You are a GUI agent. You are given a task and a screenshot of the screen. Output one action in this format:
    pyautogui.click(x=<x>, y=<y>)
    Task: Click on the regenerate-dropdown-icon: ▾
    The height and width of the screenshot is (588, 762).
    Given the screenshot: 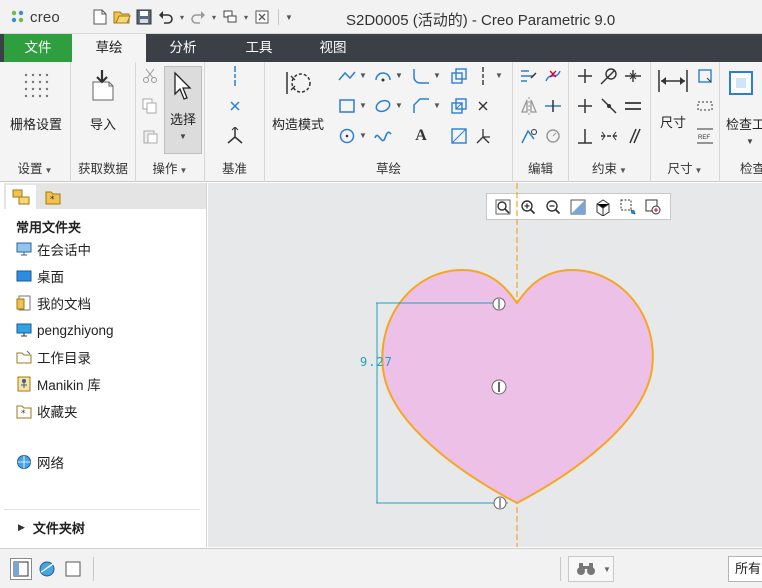 What is the action you would take?
    pyautogui.click(x=246, y=17)
    